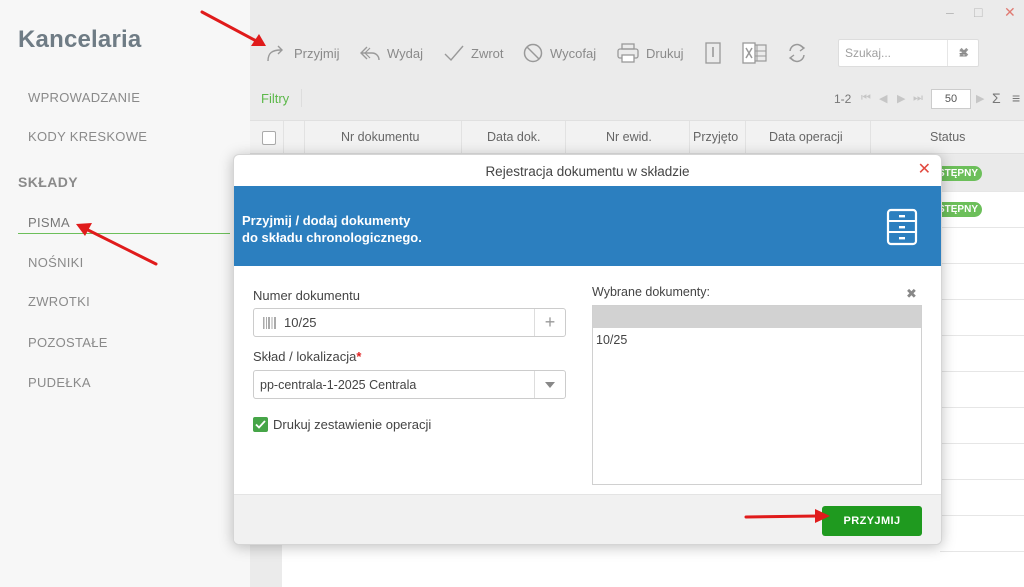 This screenshot has height=587, width=1024. Describe the element at coordinates (332, 237) in the screenshot. I see `banner-line-2: do składu chronologicznego.` at that location.